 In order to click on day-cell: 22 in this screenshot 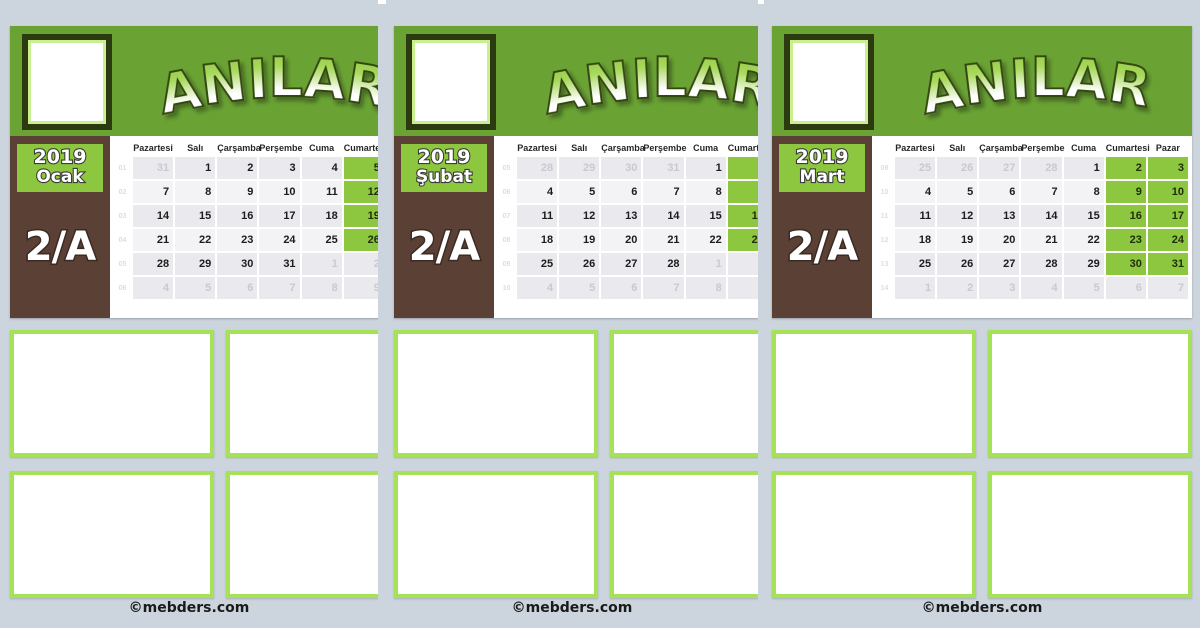, I will do `click(1083, 240)`.